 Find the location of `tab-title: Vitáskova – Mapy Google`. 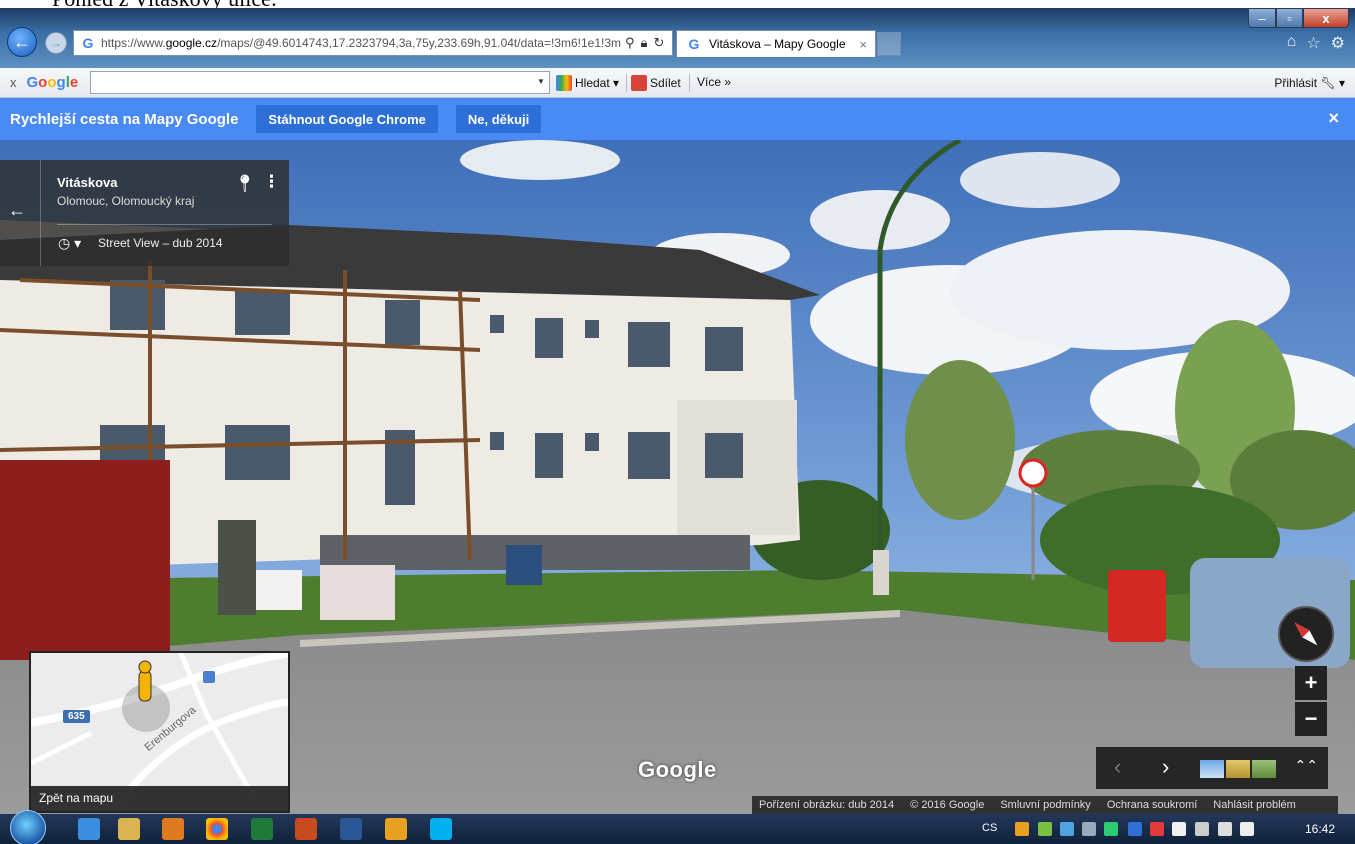

tab-title: Vitáskova – Mapy Google is located at coordinates (777, 44).